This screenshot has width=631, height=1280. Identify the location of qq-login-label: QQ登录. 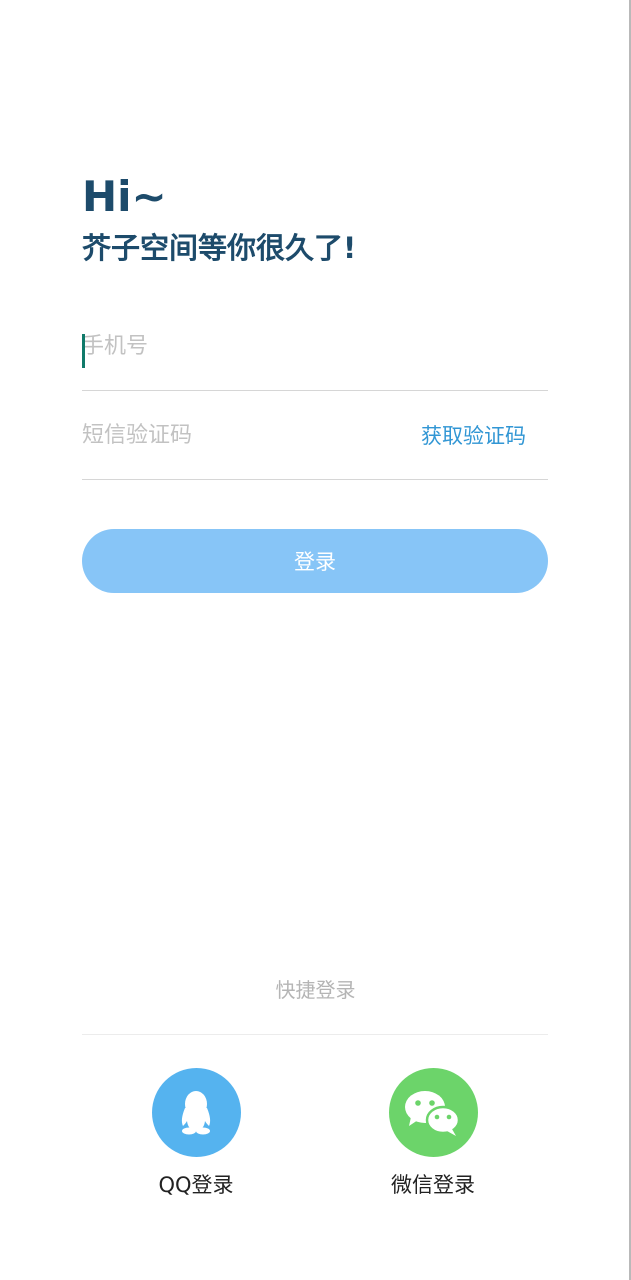
(196, 1185).